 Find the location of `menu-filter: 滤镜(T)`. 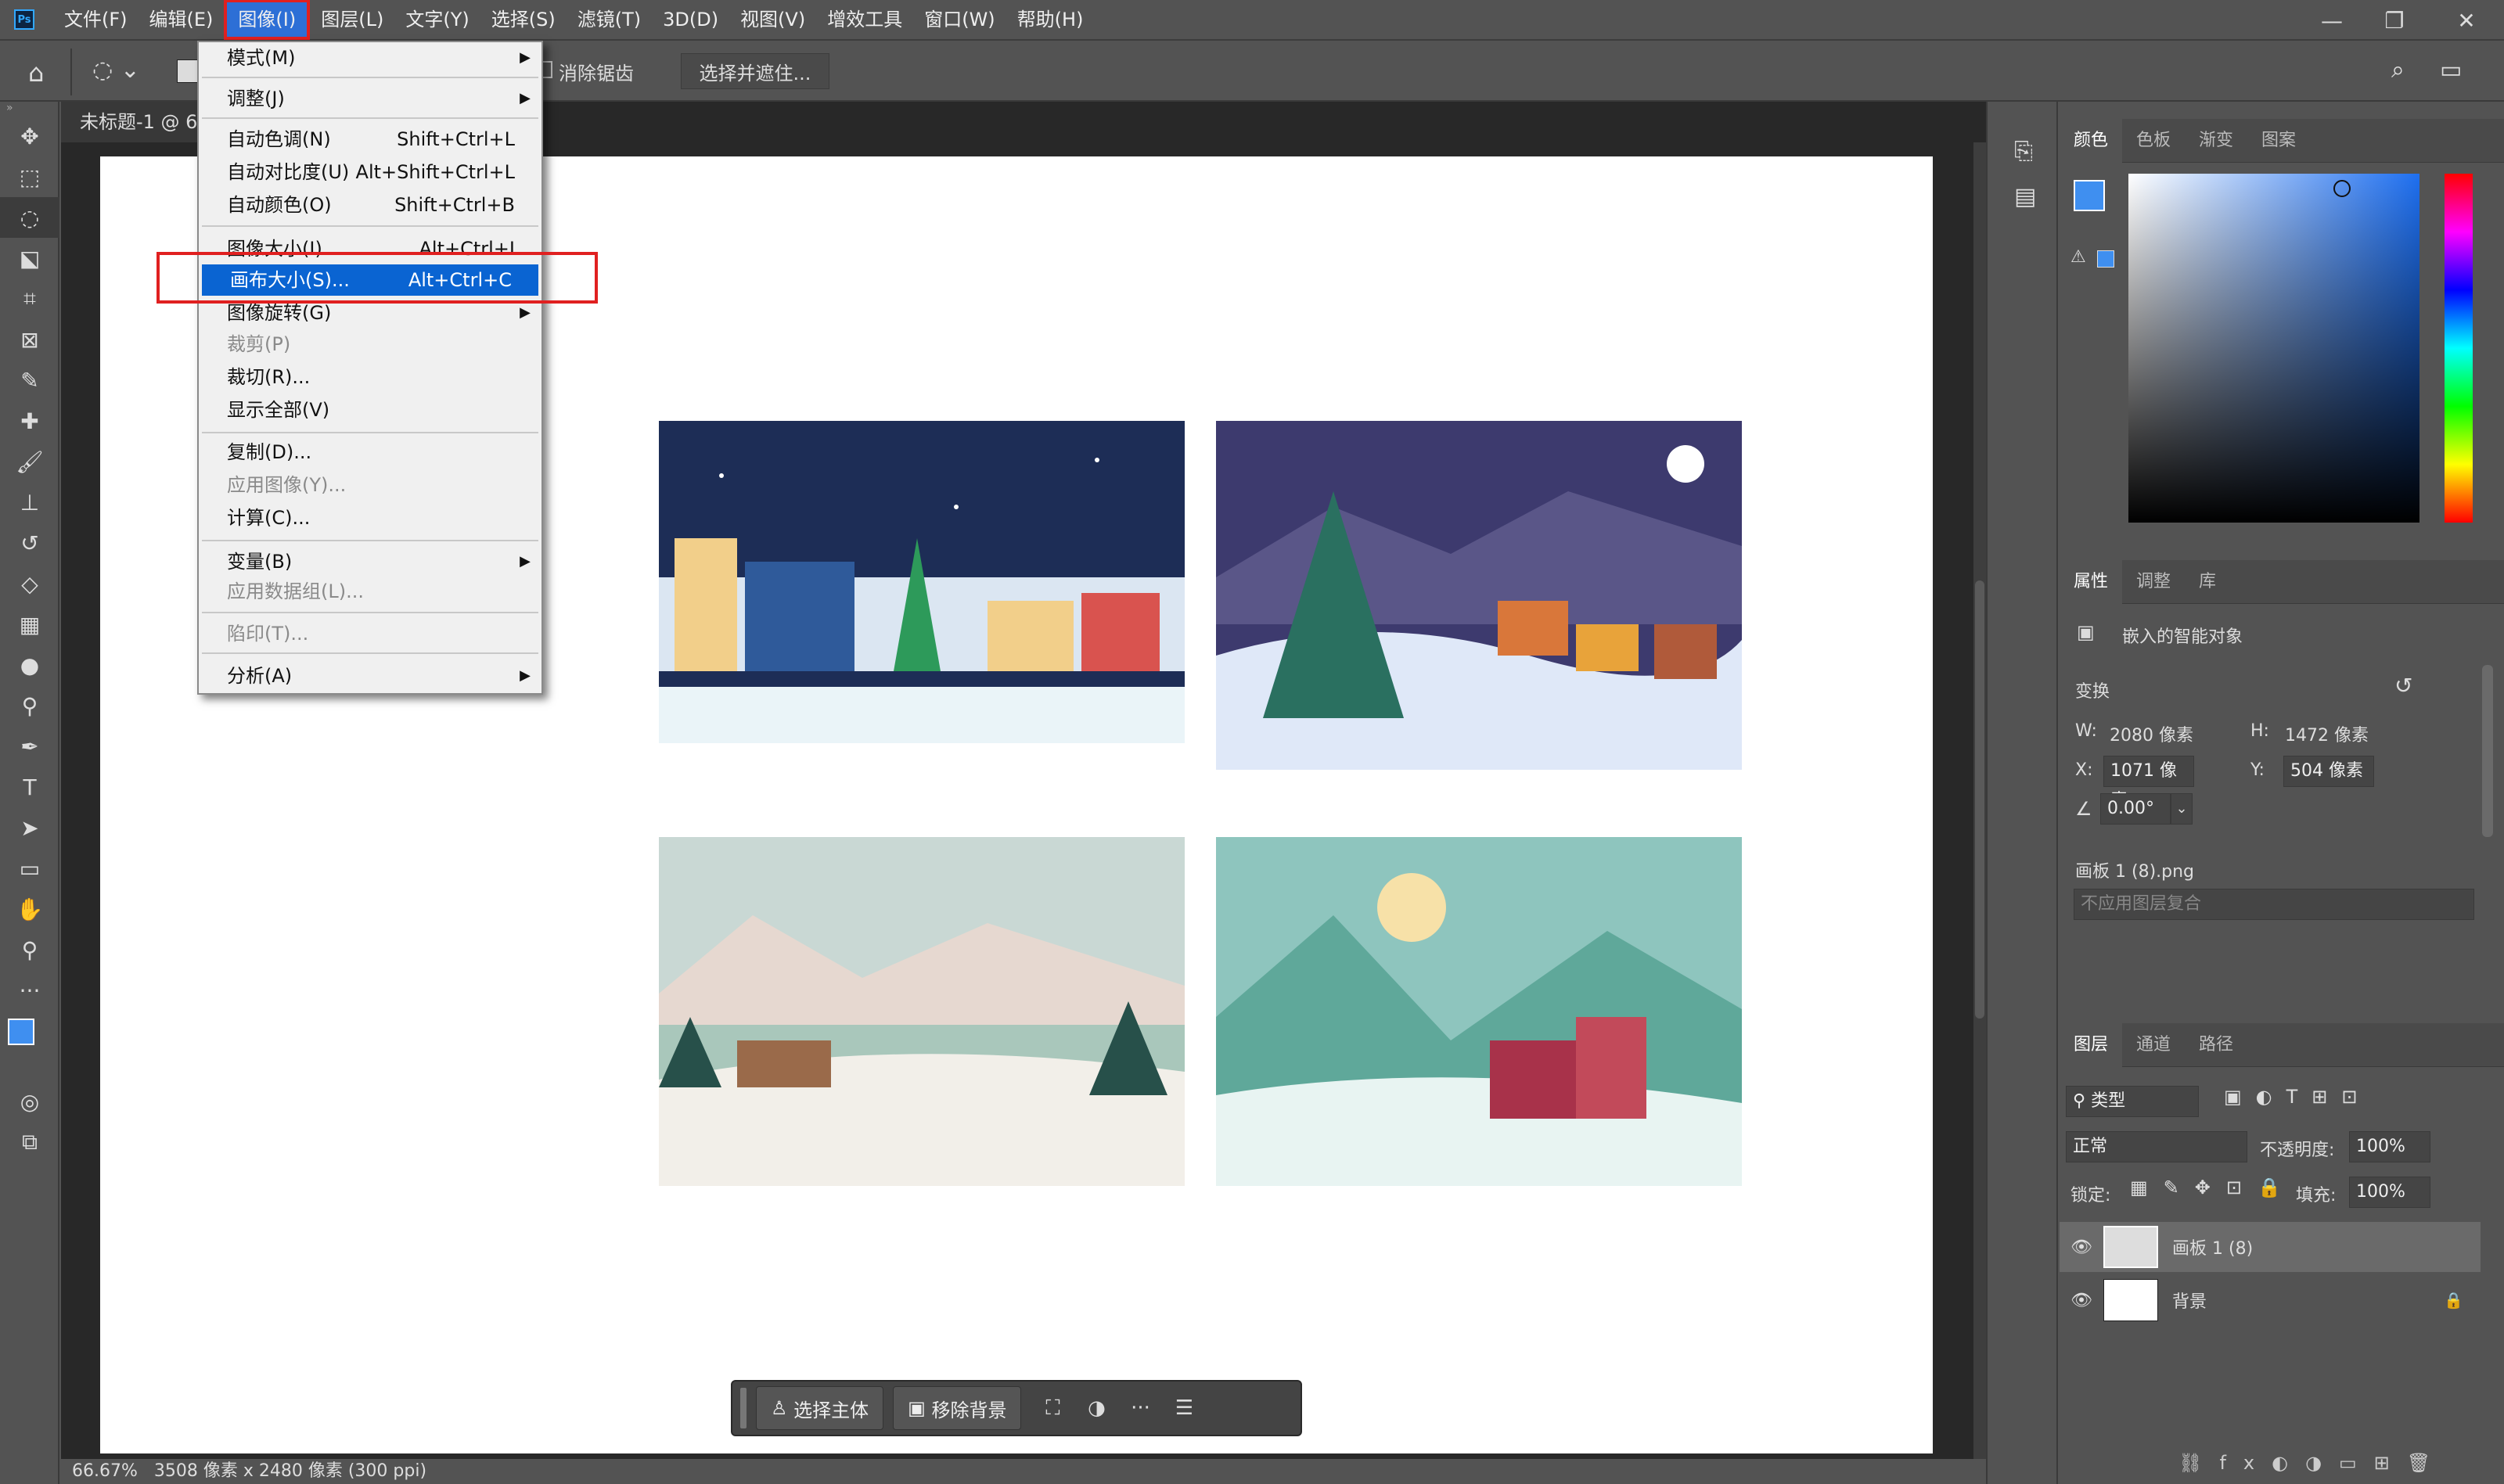

menu-filter: 滤镜(T) is located at coordinates (609, 20).